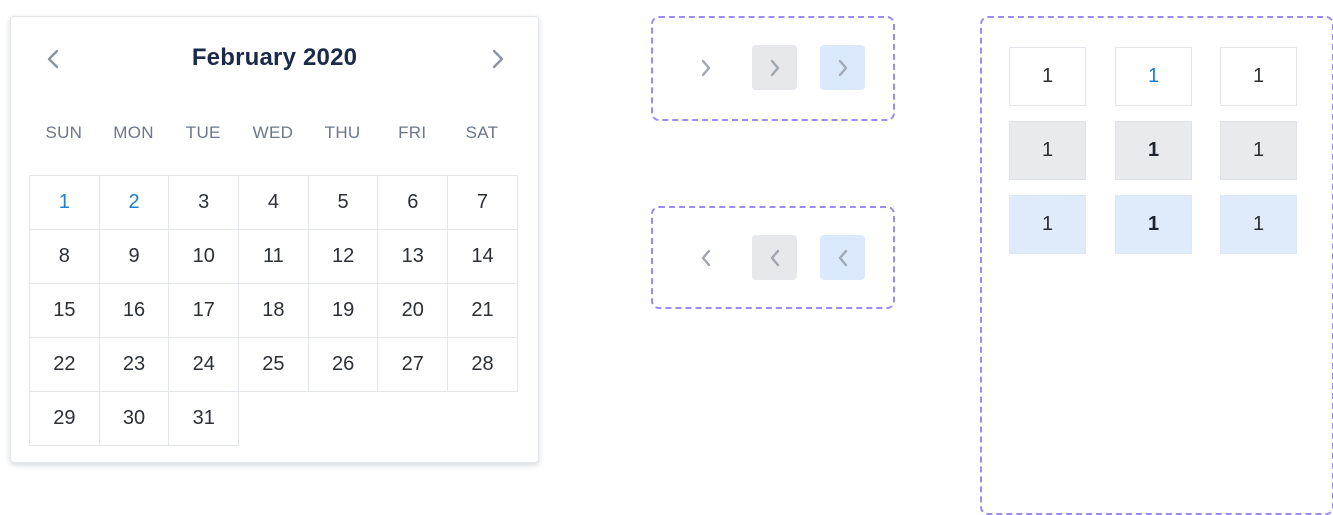 This screenshot has height=515, width=1333. What do you see at coordinates (64, 132) in the screenshot?
I see `weekday-label: SUN` at bounding box center [64, 132].